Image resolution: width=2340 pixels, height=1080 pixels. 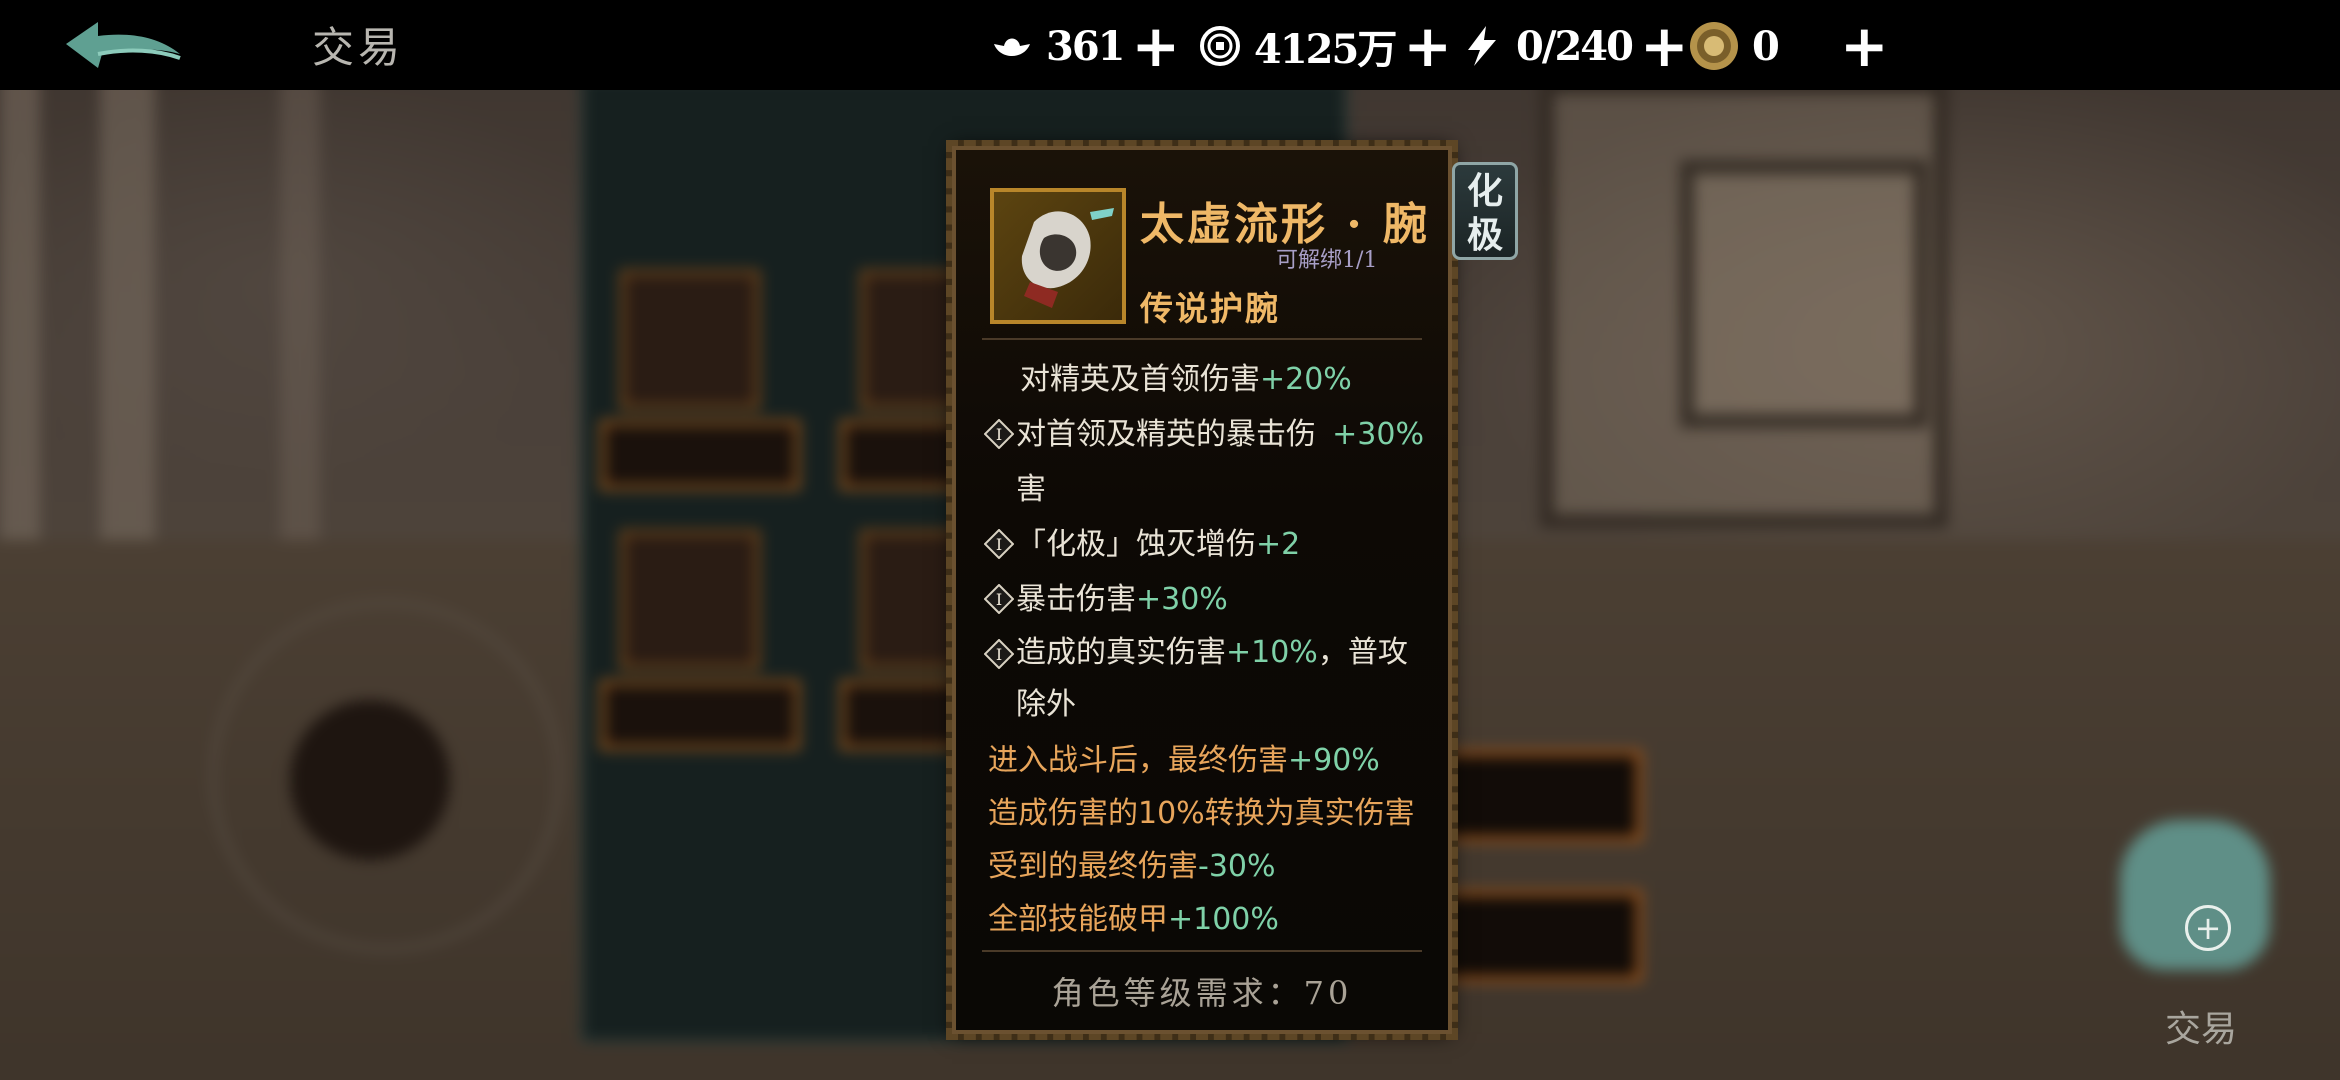 I want to click on page-title: 交易, so click(x=358, y=47).